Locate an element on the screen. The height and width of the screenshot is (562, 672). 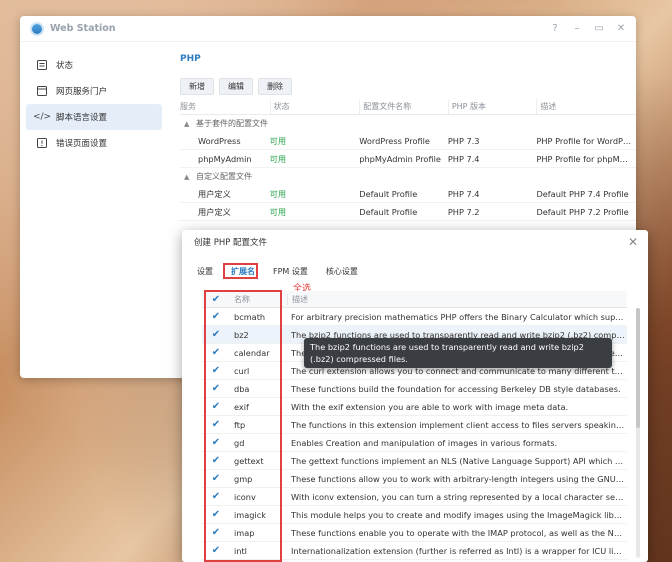
extension-name: bz2 is located at coordinates (241, 334).